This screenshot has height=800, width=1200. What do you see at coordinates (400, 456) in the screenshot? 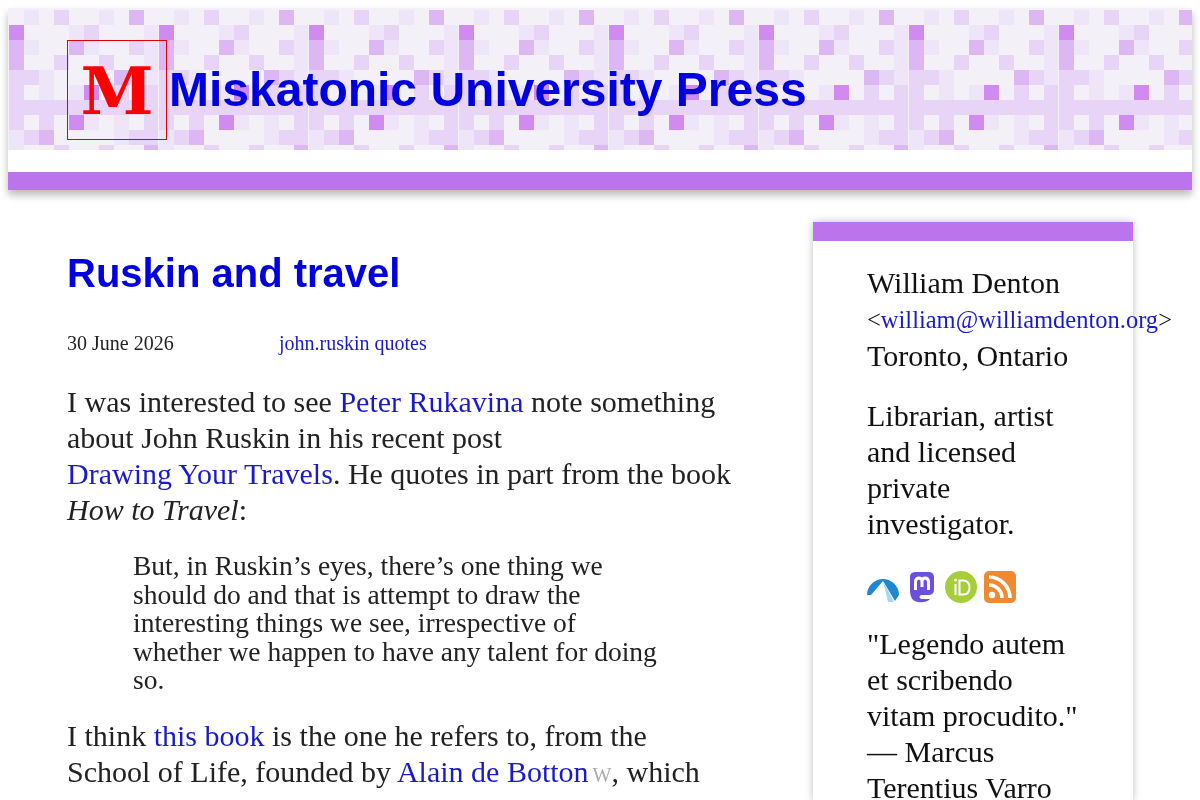
I see `paragraph: I was interested to see Peter Rukavina note something about John Ruskin in his recent post Drawing Your Travels. He quotes in part from the book How to Travel:` at bounding box center [400, 456].